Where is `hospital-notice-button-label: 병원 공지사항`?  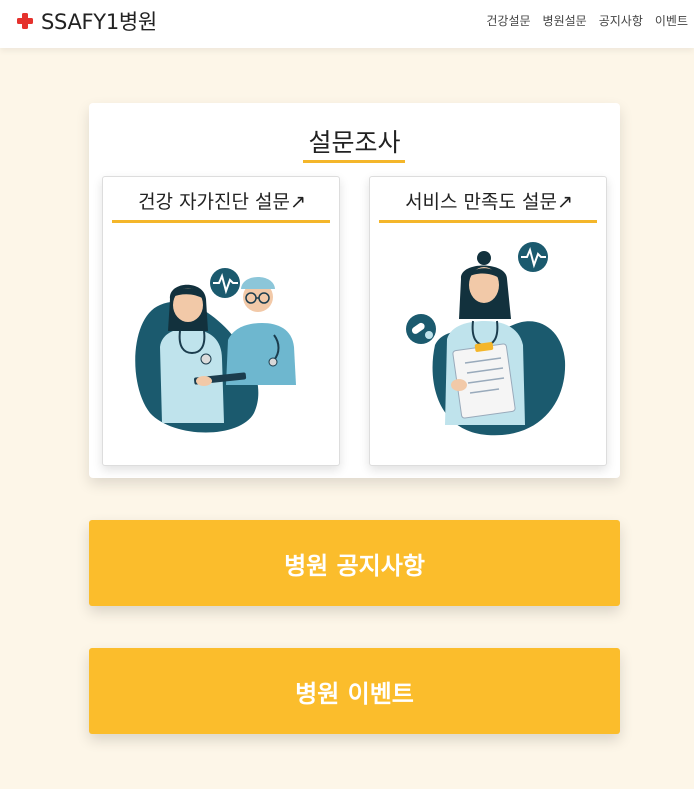
hospital-notice-button-label: 병원 공지사항 is located at coordinates (354, 565).